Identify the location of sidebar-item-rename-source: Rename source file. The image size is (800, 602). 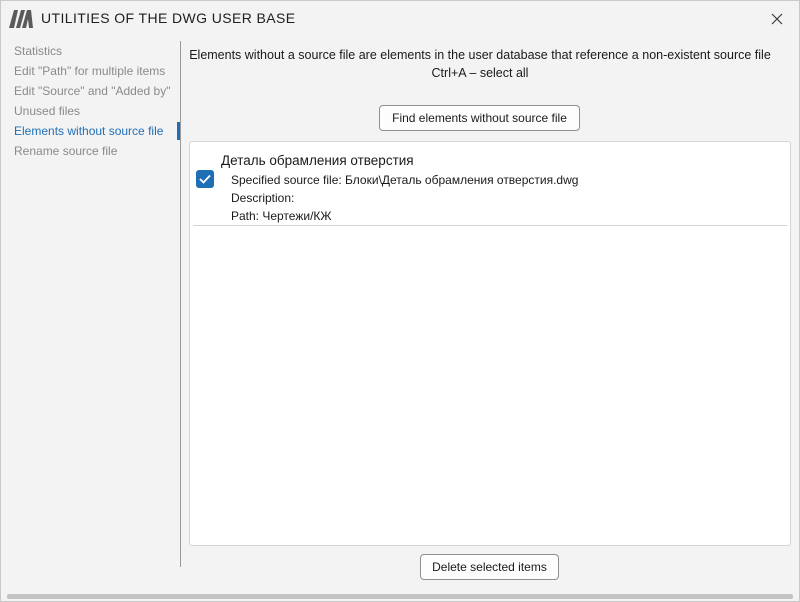
(91, 151).